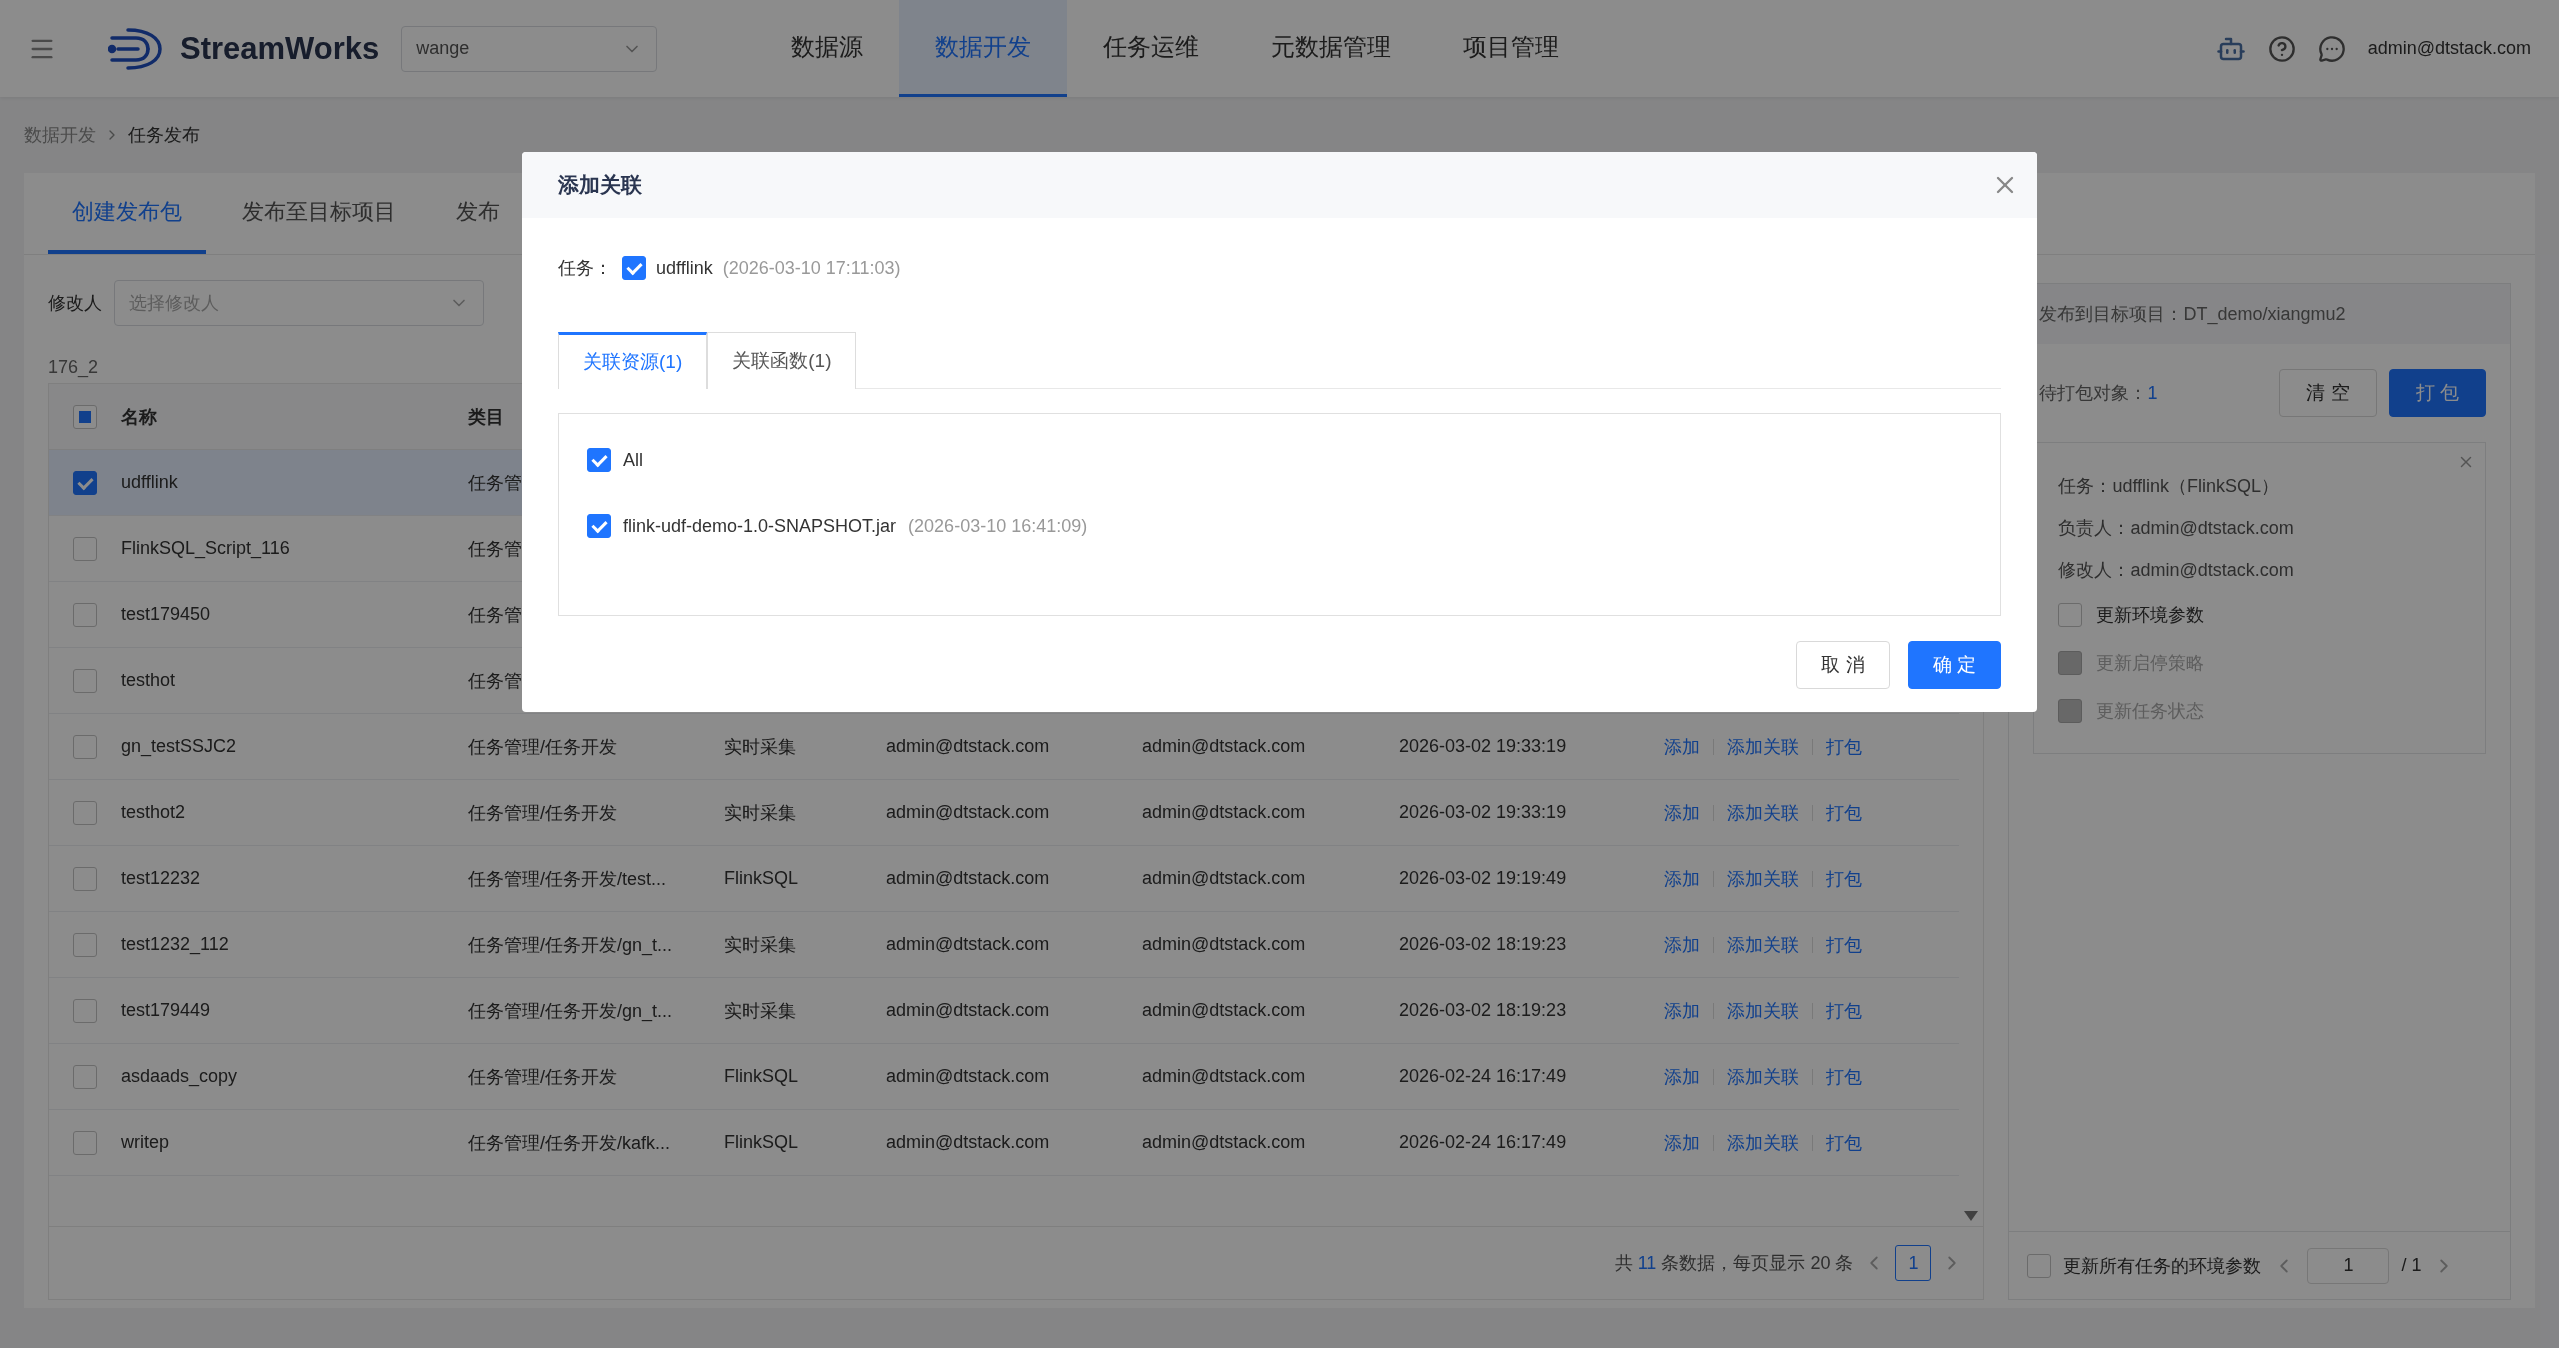  Describe the element at coordinates (2411, 1265) in the screenshot. I see `page-total: / 1` at that location.